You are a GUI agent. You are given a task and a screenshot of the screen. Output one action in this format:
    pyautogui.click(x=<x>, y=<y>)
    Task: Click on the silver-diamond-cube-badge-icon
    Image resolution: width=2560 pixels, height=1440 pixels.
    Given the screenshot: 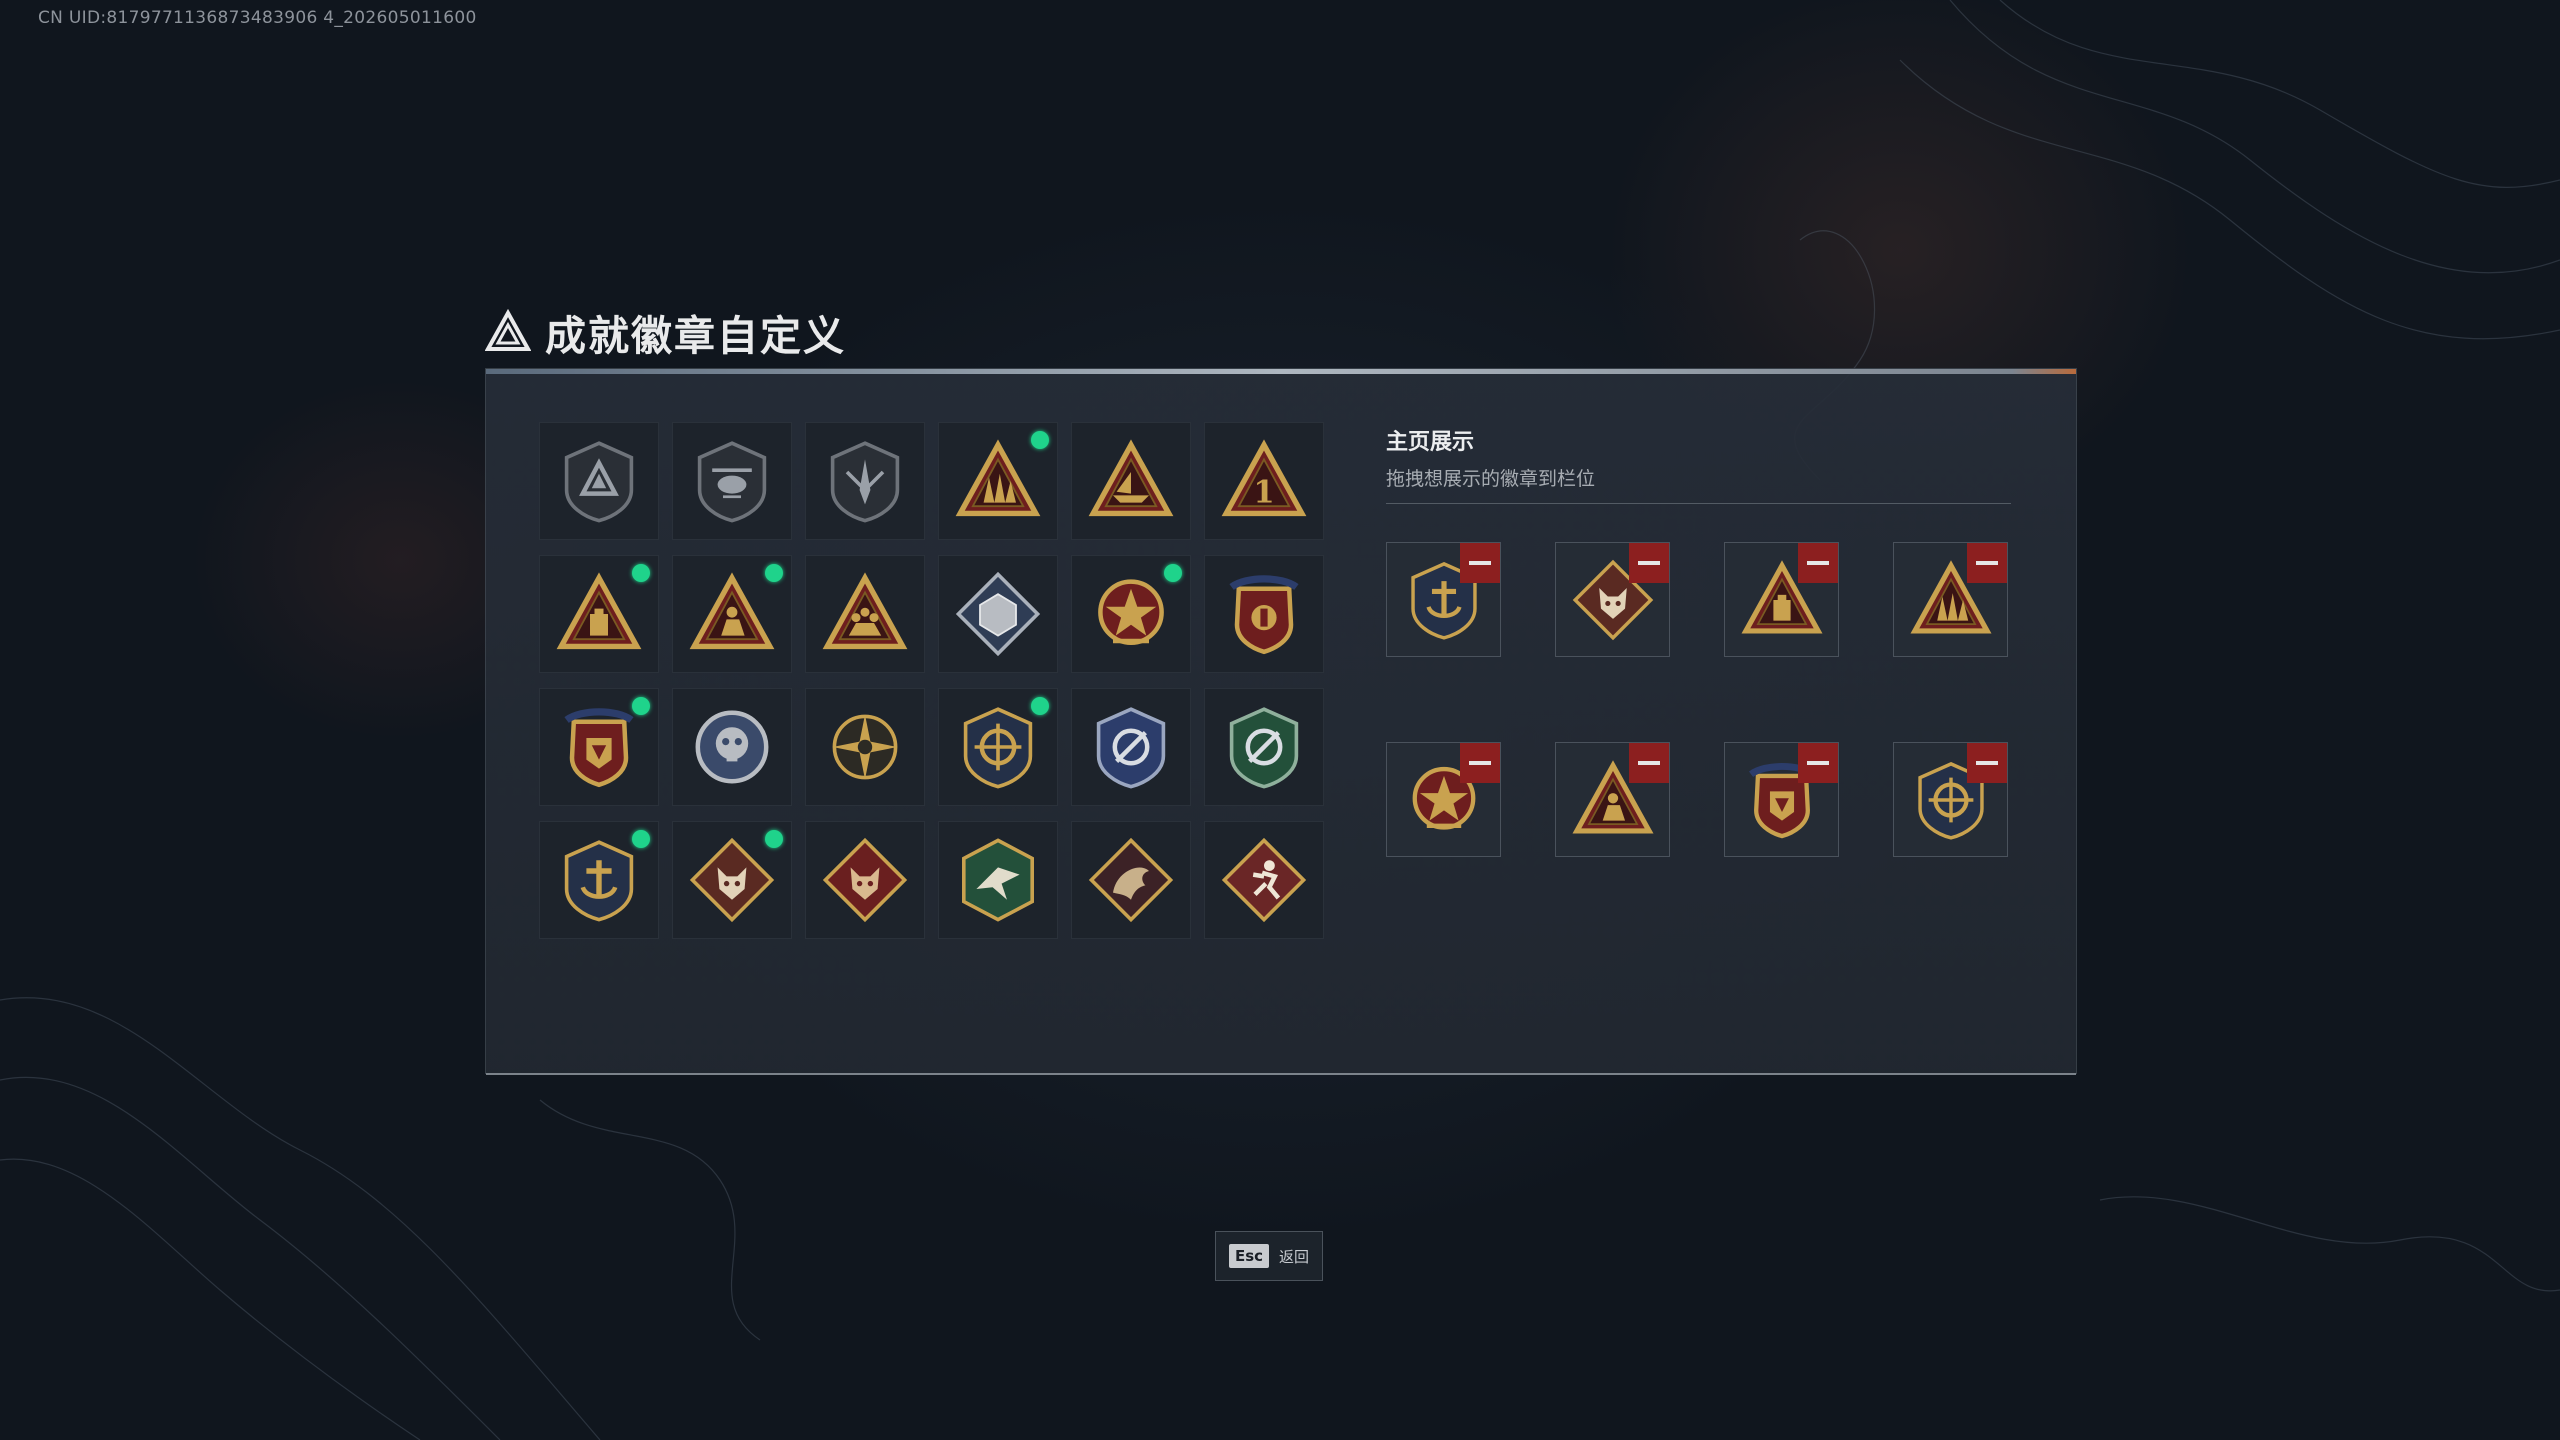 What is the action you would take?
    pyautogui.click(x=998, y=614)
    